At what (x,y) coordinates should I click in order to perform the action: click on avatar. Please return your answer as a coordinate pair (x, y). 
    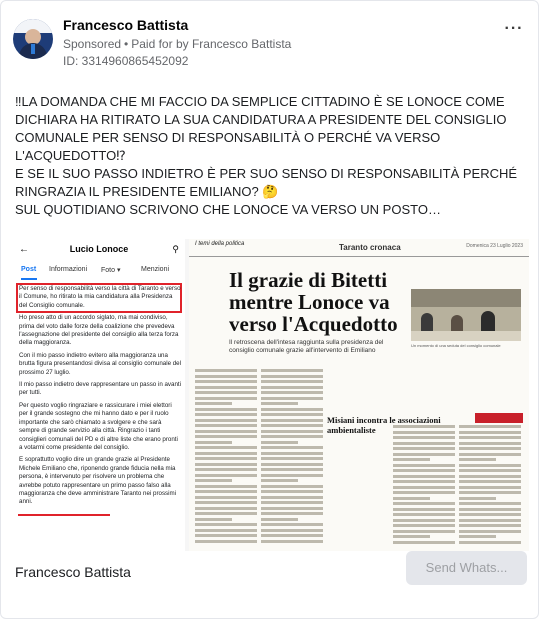
    Looking at the image, I should click on (33, 39).